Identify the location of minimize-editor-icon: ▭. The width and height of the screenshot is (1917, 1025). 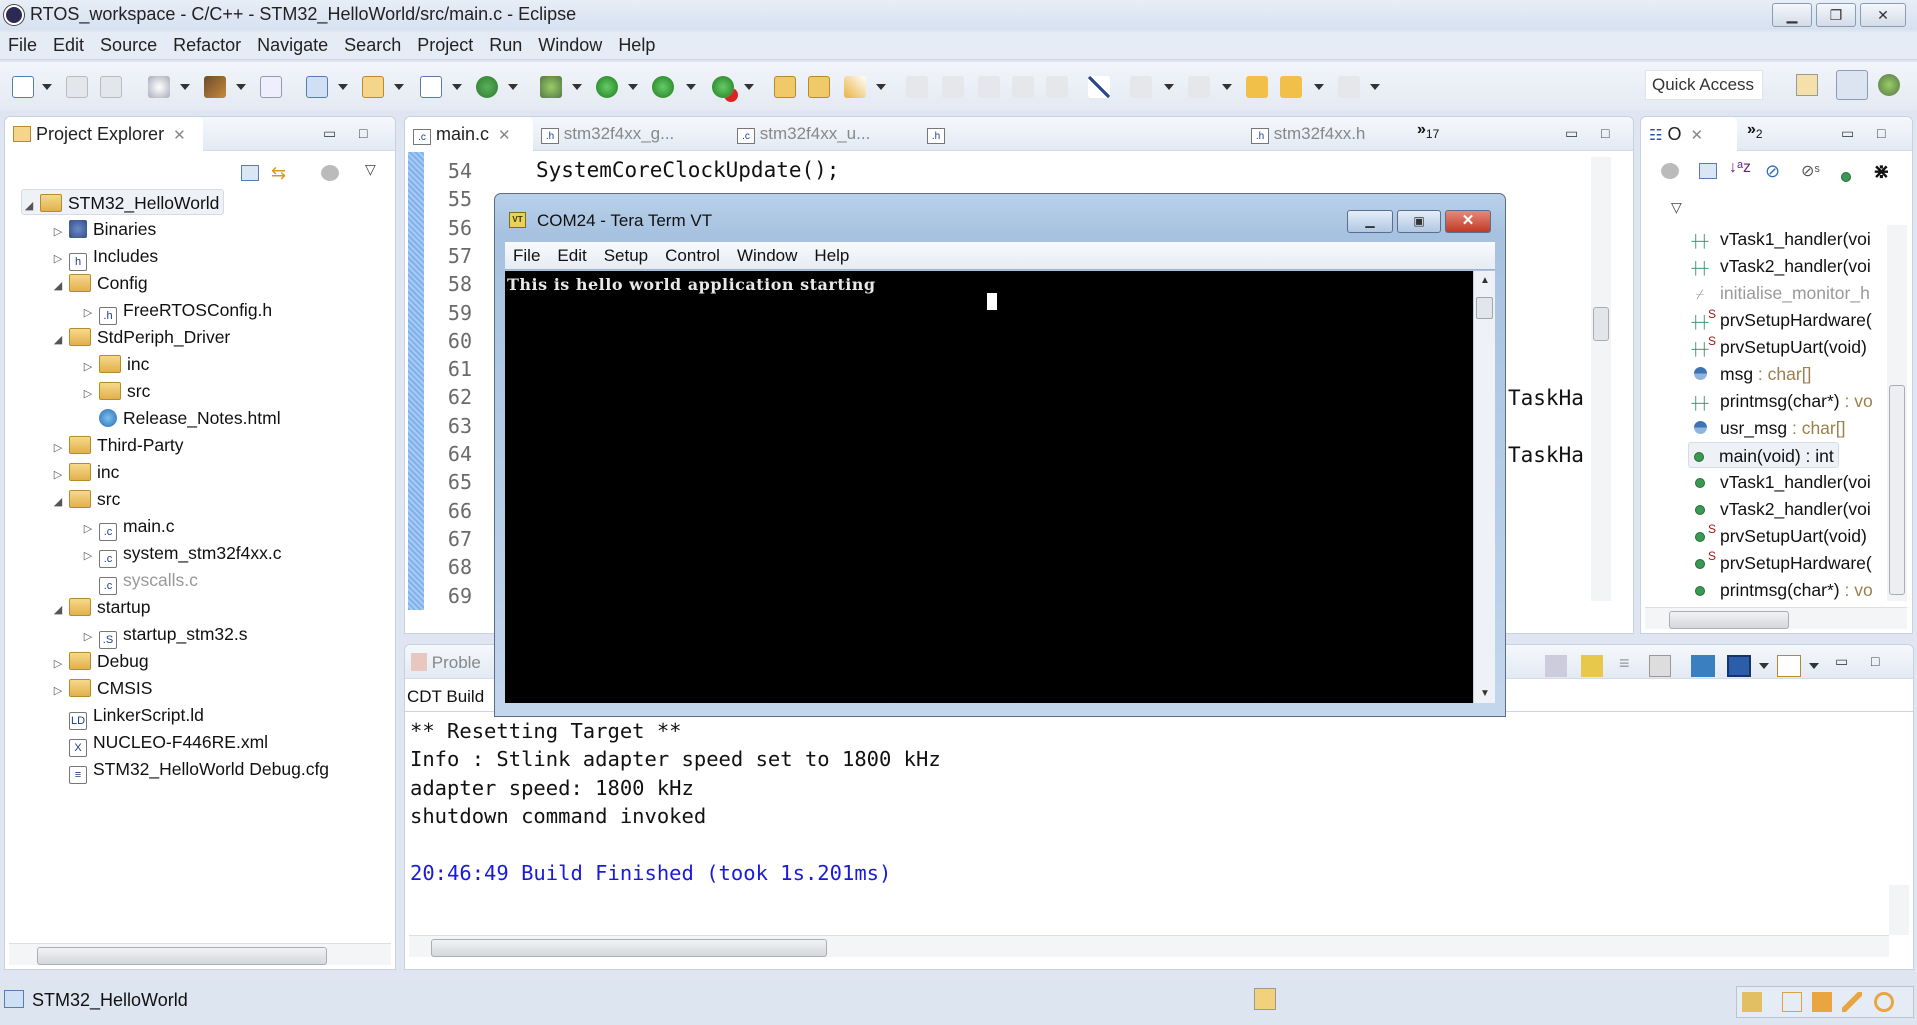
(1571, 133).